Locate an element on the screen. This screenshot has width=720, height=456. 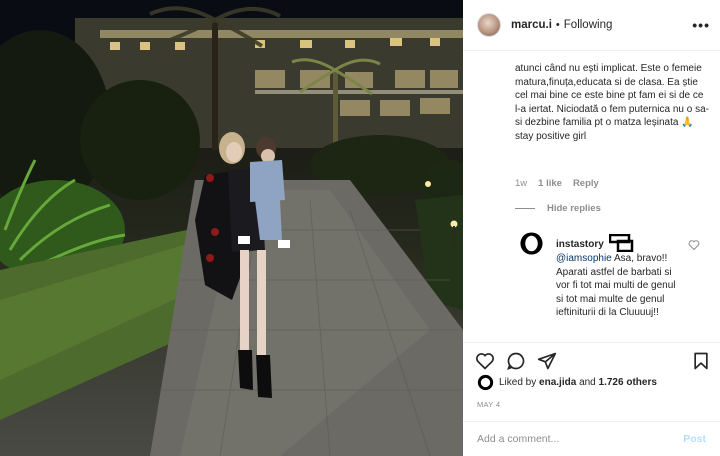
comment-input is located at coordinates (580, 439).